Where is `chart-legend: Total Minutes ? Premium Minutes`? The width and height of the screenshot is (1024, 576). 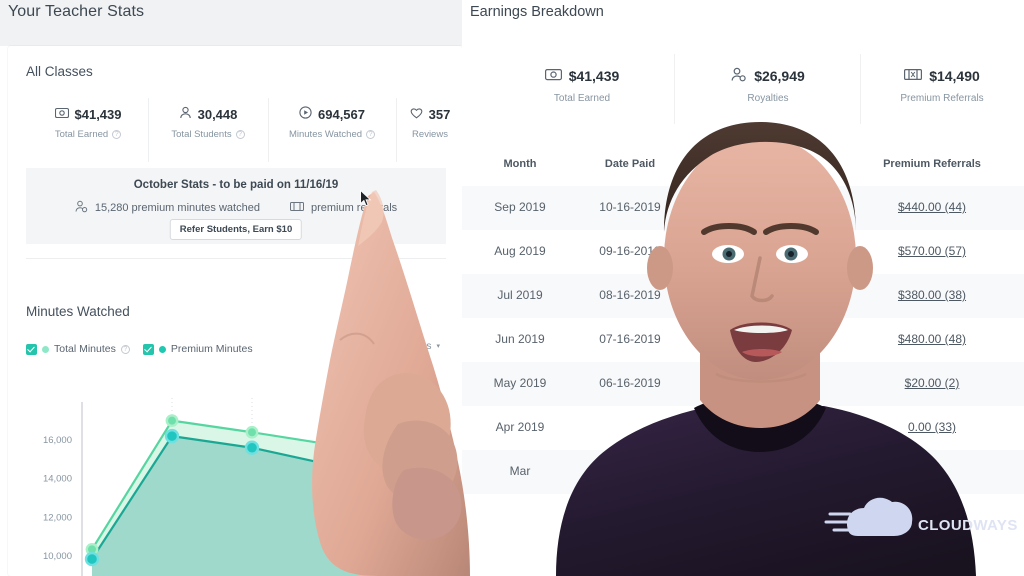
chart-legend: Total Minutes ? Premium Minutes is located at coordinates (236, 349).